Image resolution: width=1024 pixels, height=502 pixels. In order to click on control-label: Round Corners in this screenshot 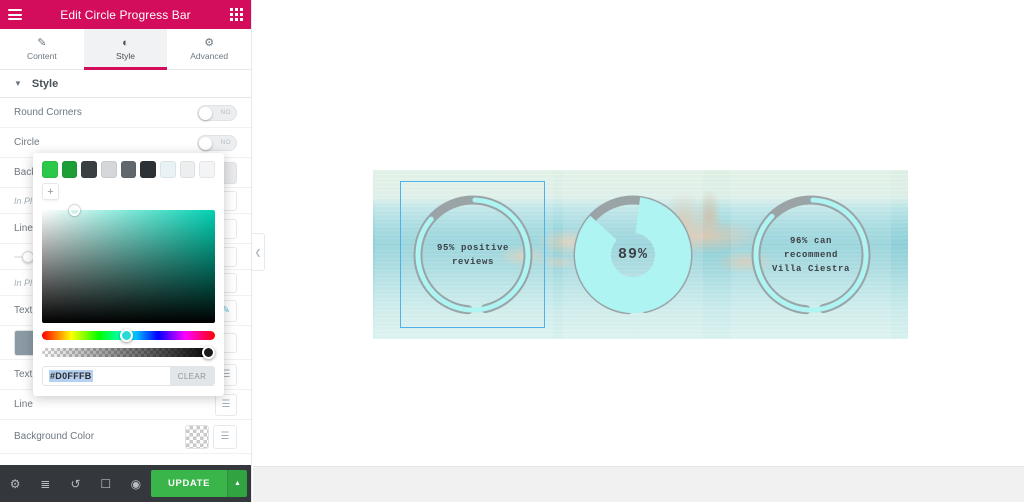, I will do `click(48, 112)`.